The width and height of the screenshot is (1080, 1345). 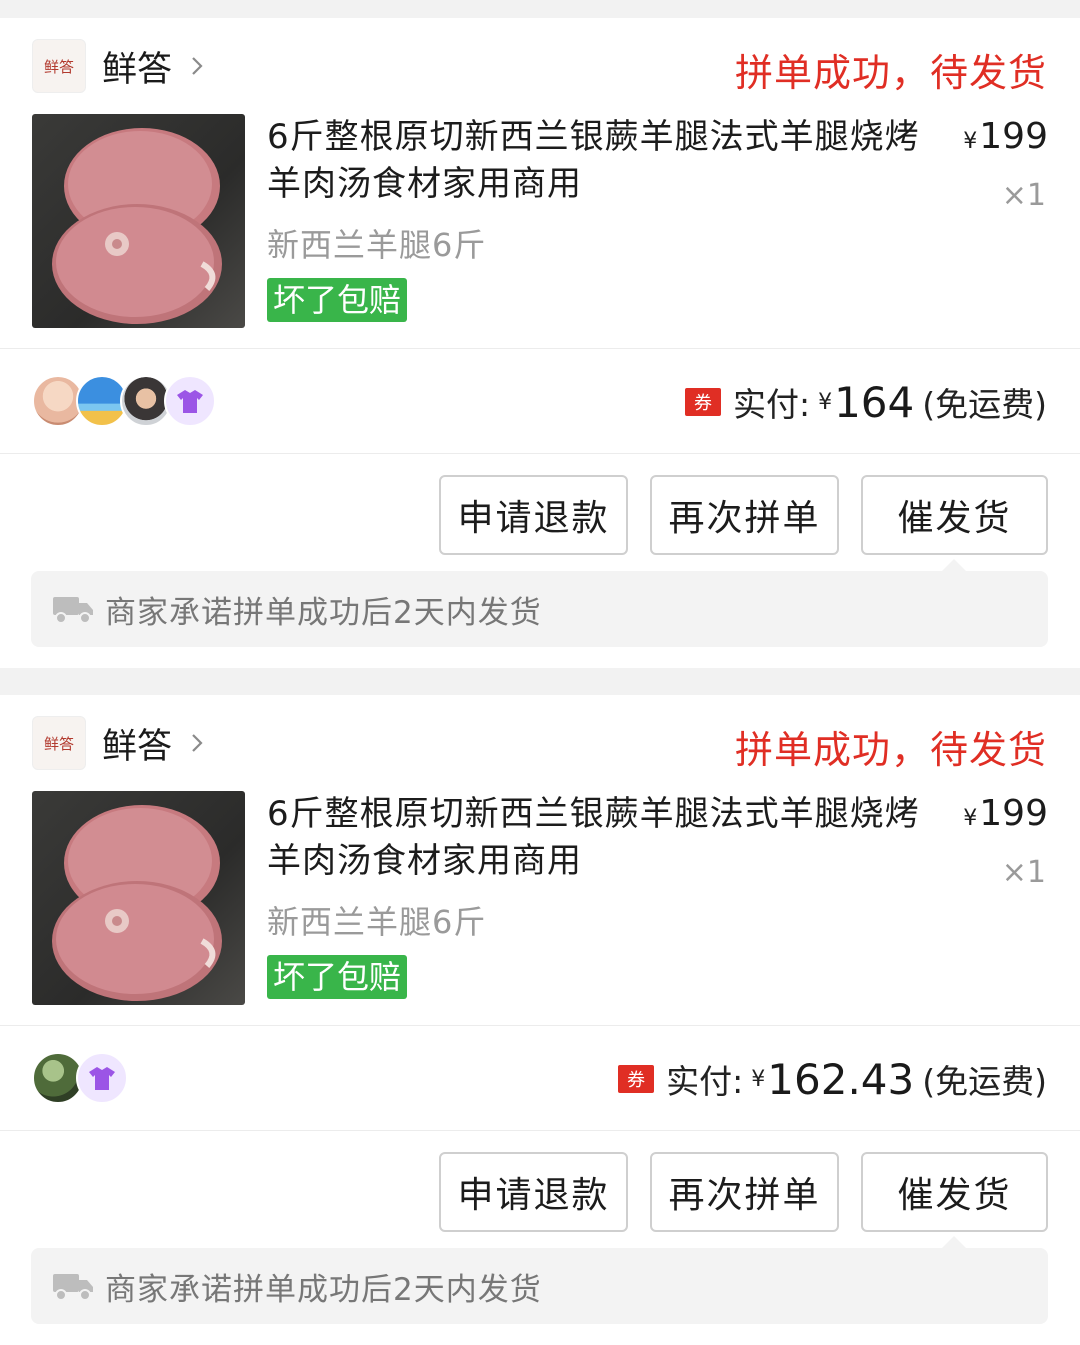 What do you see at coordinates (874, 402) in the screenshot?
I see `paid-amount: 164` at bounding box center [874, 402].